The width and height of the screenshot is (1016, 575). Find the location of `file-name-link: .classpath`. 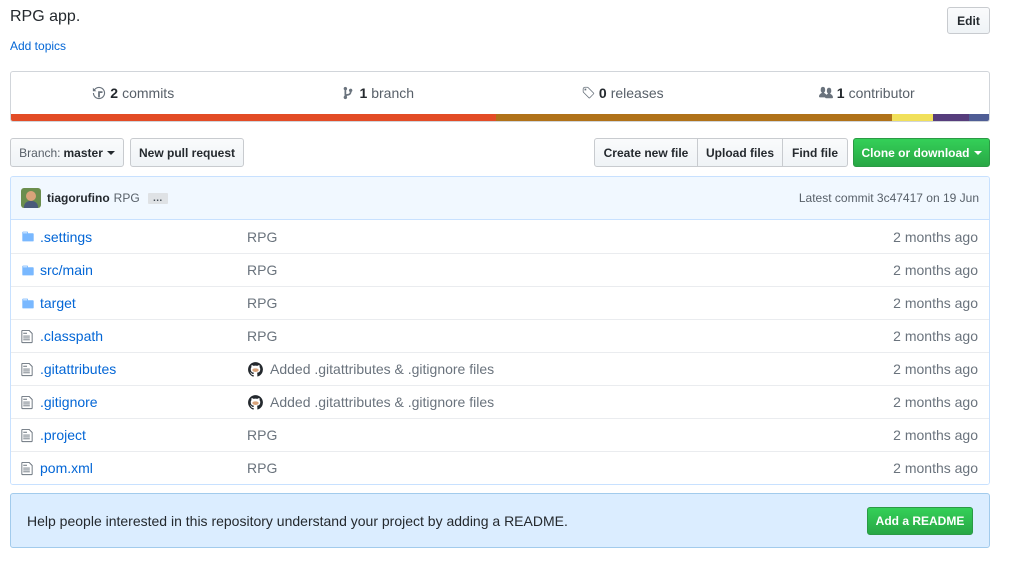

file-name-link: .classpath is located at coordinates (143, 336).